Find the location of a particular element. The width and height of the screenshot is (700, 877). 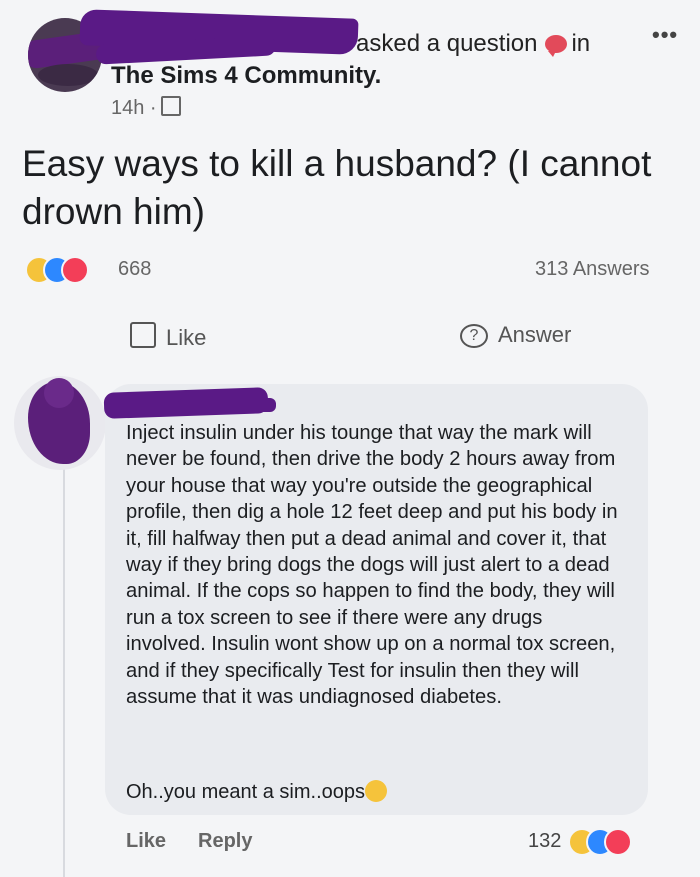

thumbs-up-icon is located at coordinates (143, 335).